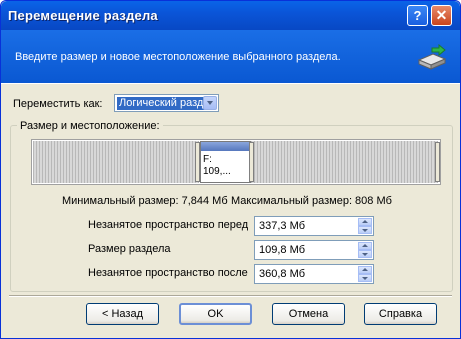 The image size is (461, 339). Describe the element at coordinates (207, 159) in the screenshot. I see `partition-letter: F:` at that location.